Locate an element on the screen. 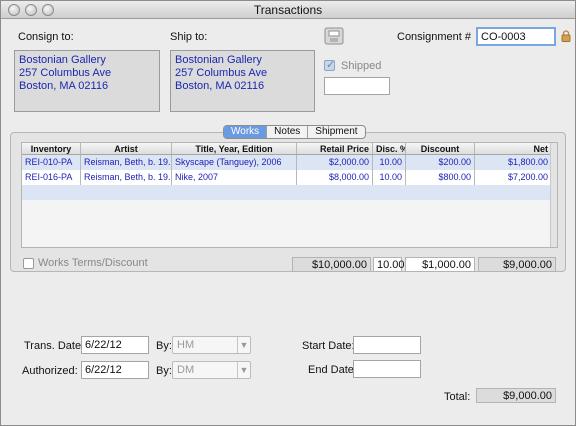 The height and width of the screenshot is (426, 576). works-terms-label: Works Terms/Discount is located at coordinates (93, 263).